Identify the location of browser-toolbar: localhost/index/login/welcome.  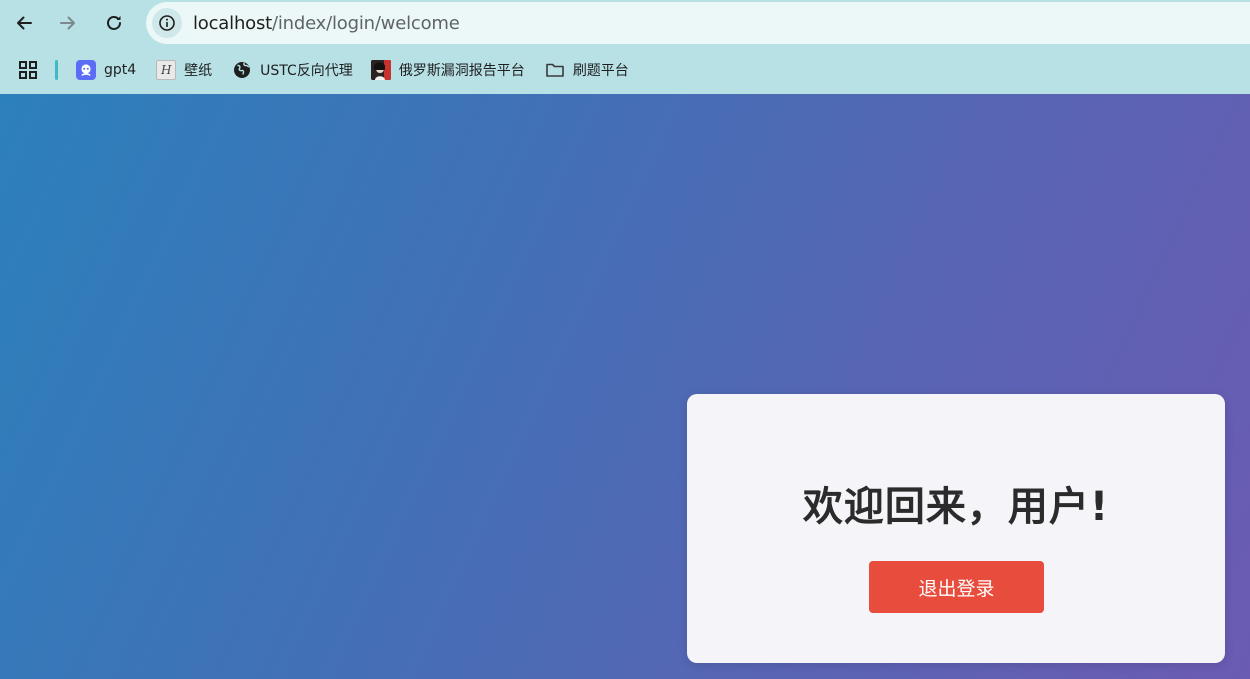
(625, 23).